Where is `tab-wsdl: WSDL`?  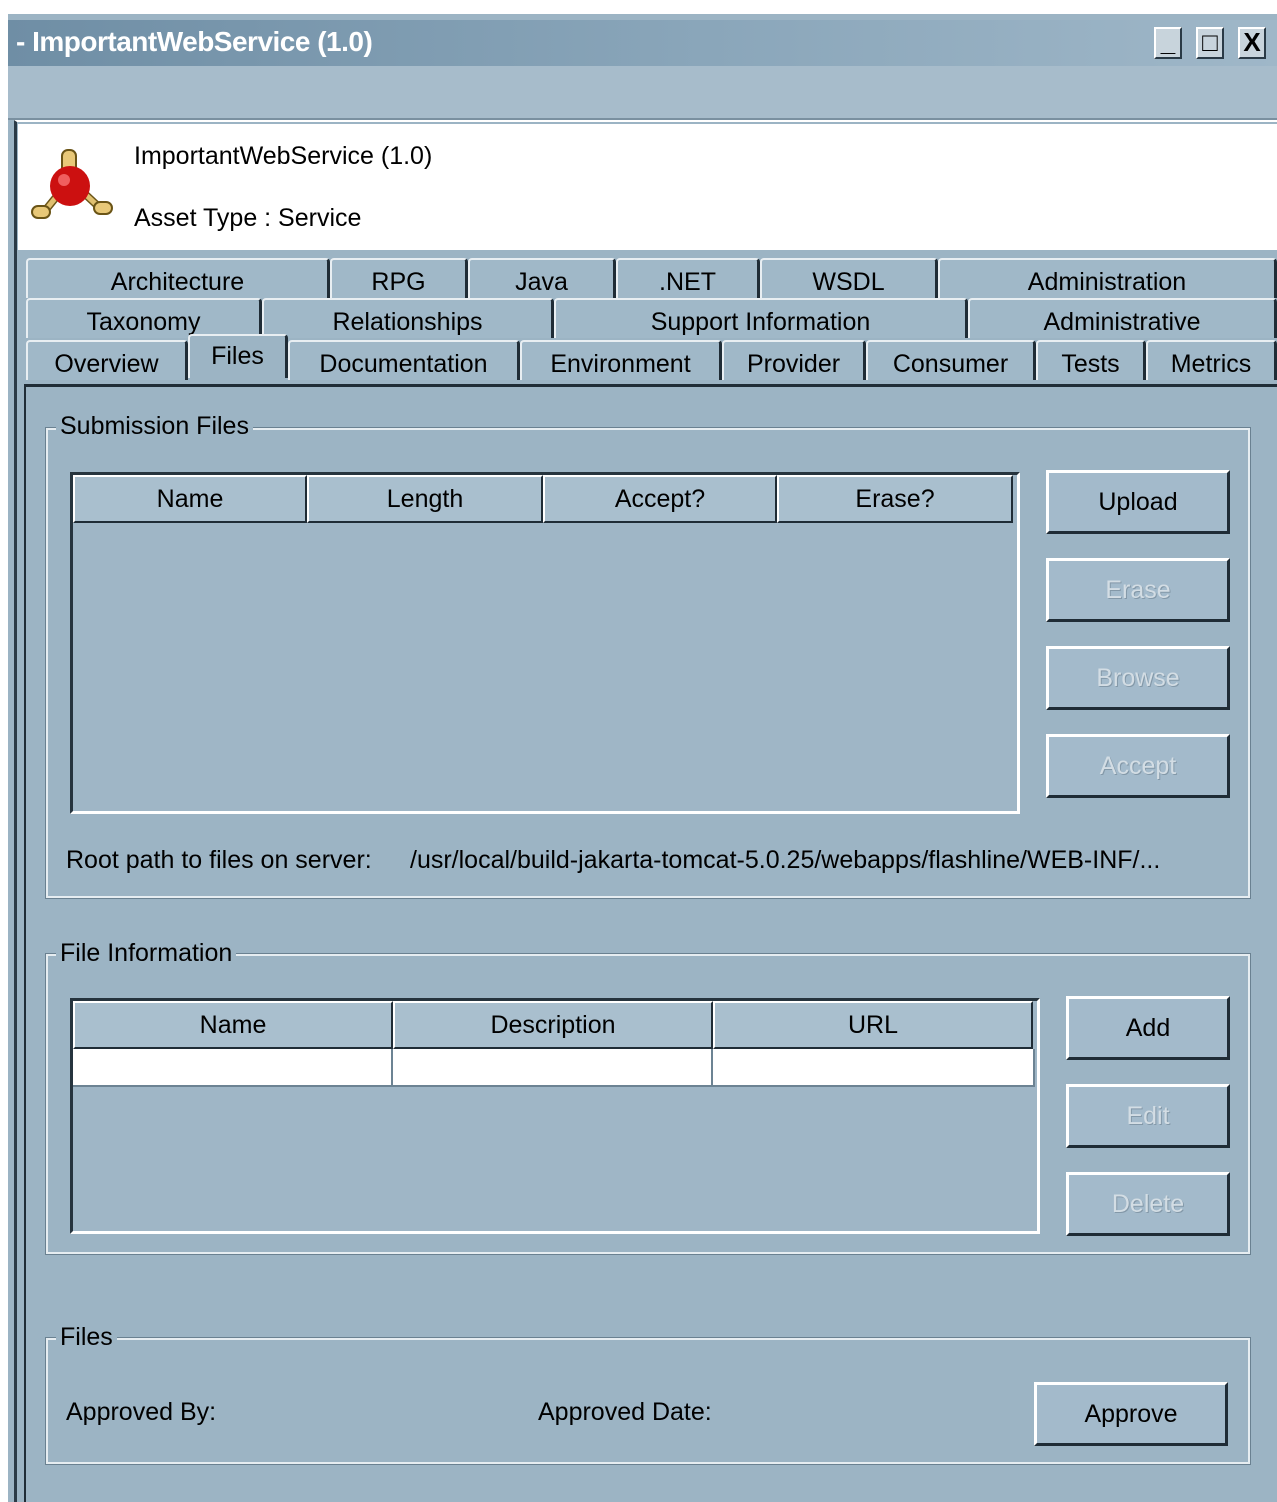
tab-wsdl: WSDL is located at coordinates (849, 278).